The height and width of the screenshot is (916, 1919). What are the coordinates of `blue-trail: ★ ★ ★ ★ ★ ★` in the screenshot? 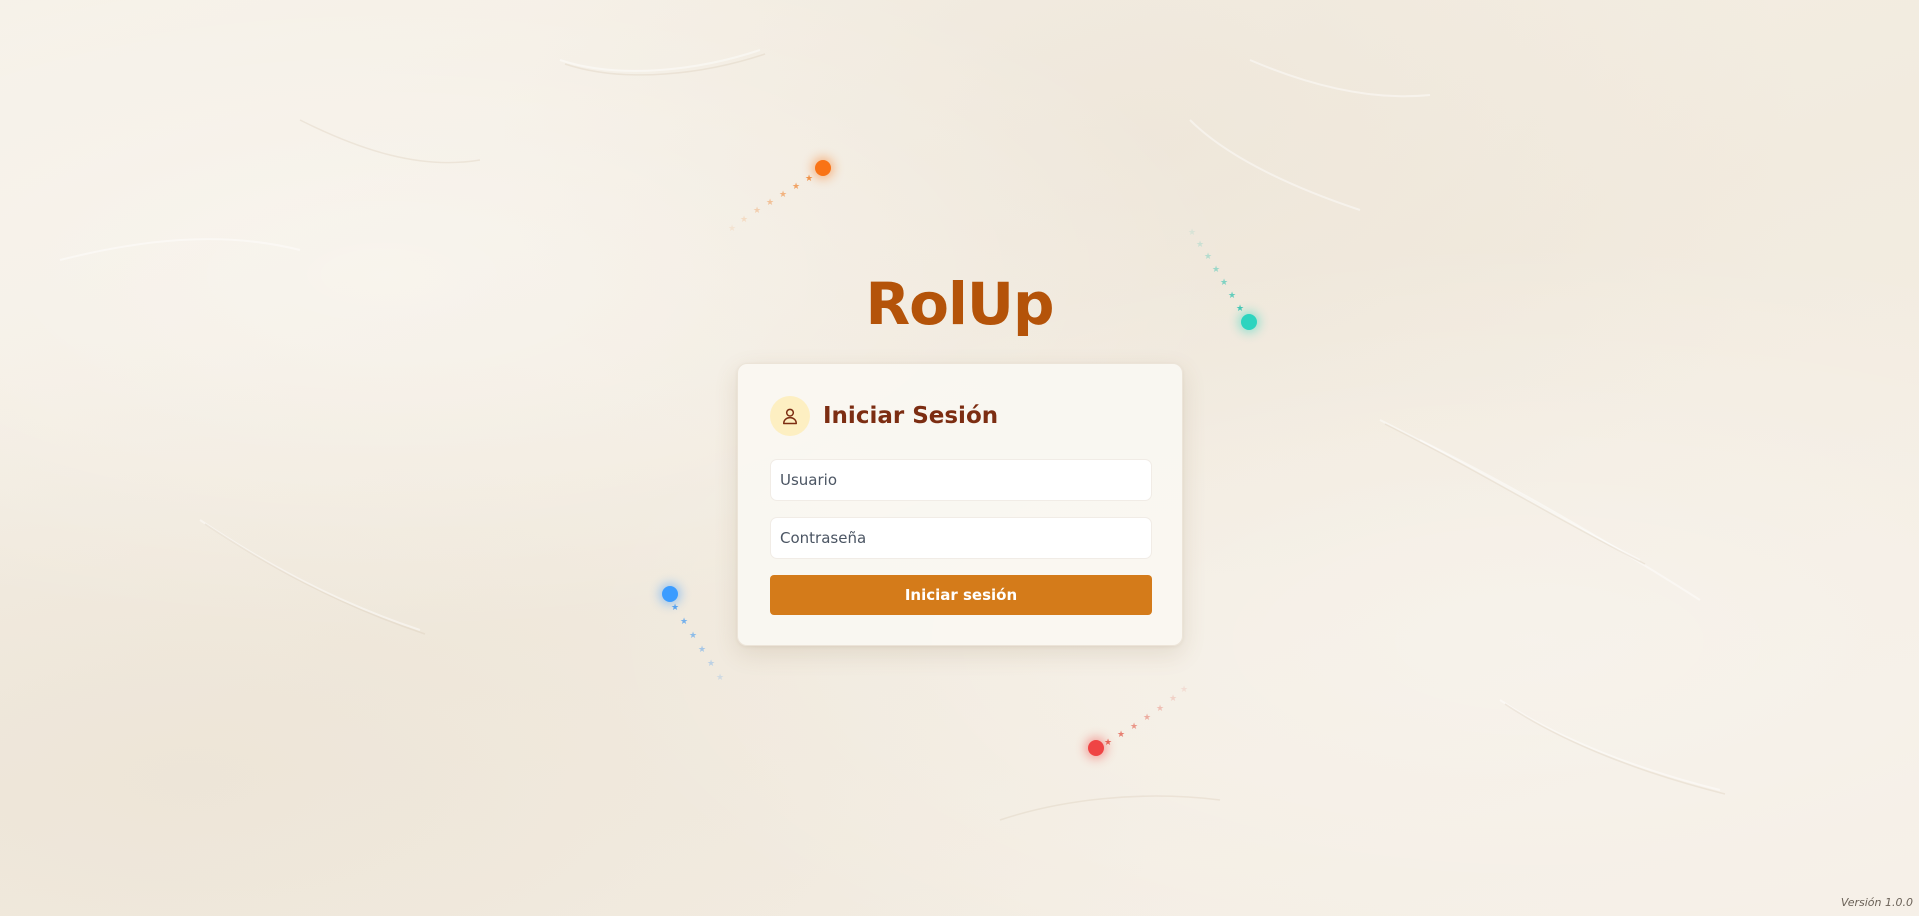 It's located at (697, 643).